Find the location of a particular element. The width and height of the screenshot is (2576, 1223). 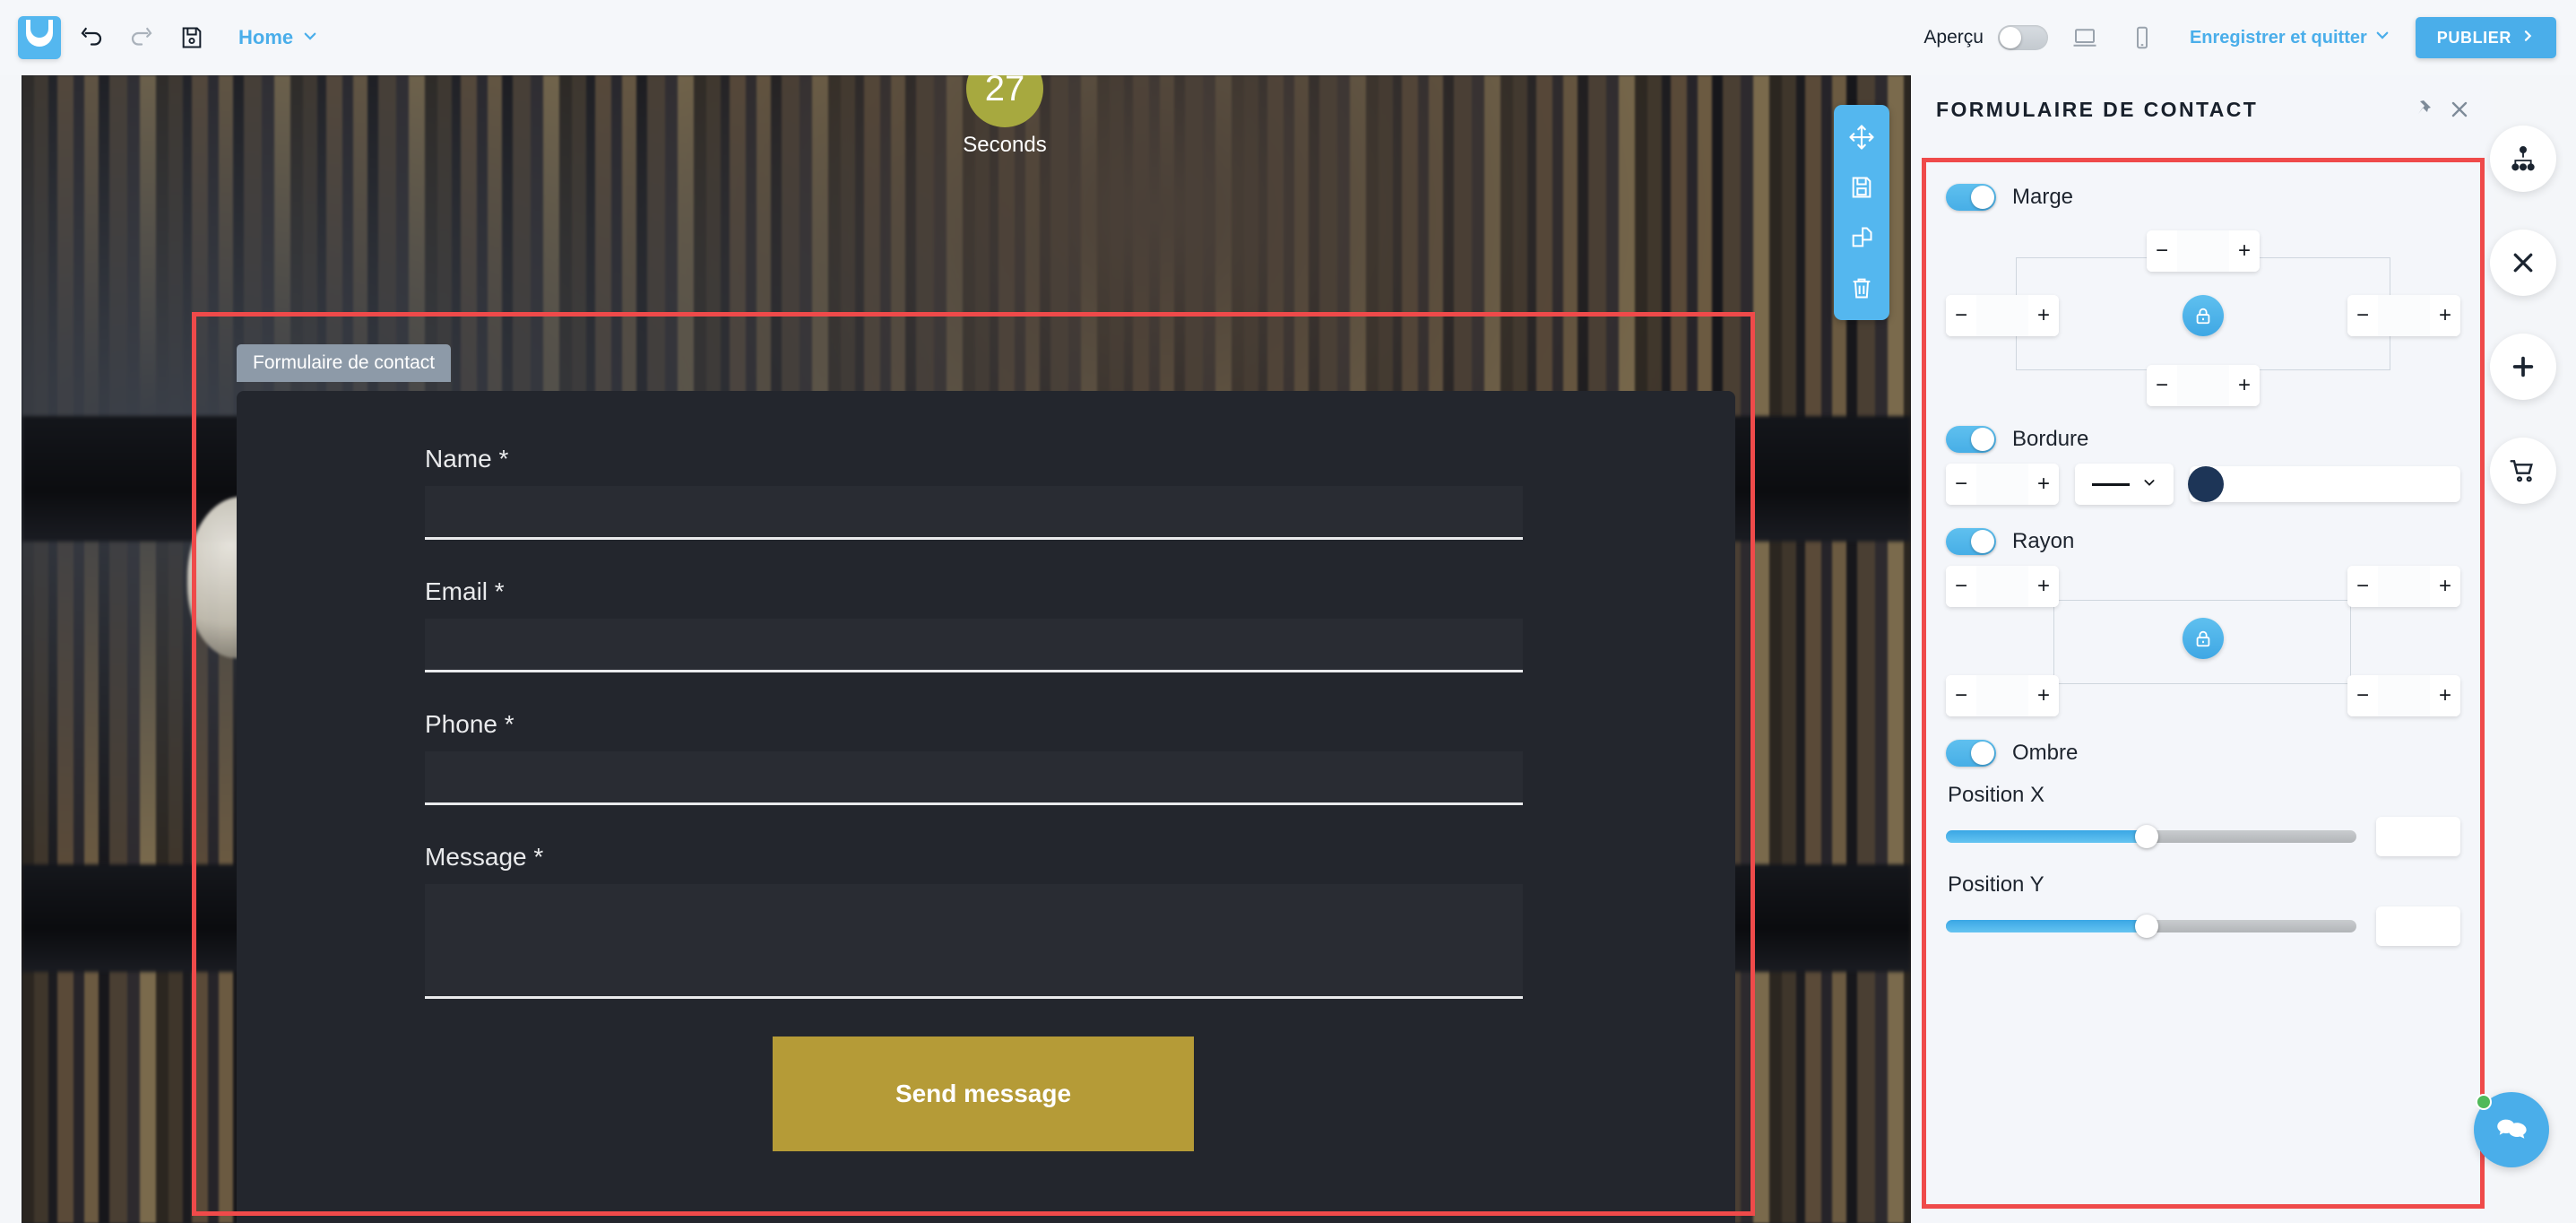

field-label-text: Phone is located at coordinates (461, 724).